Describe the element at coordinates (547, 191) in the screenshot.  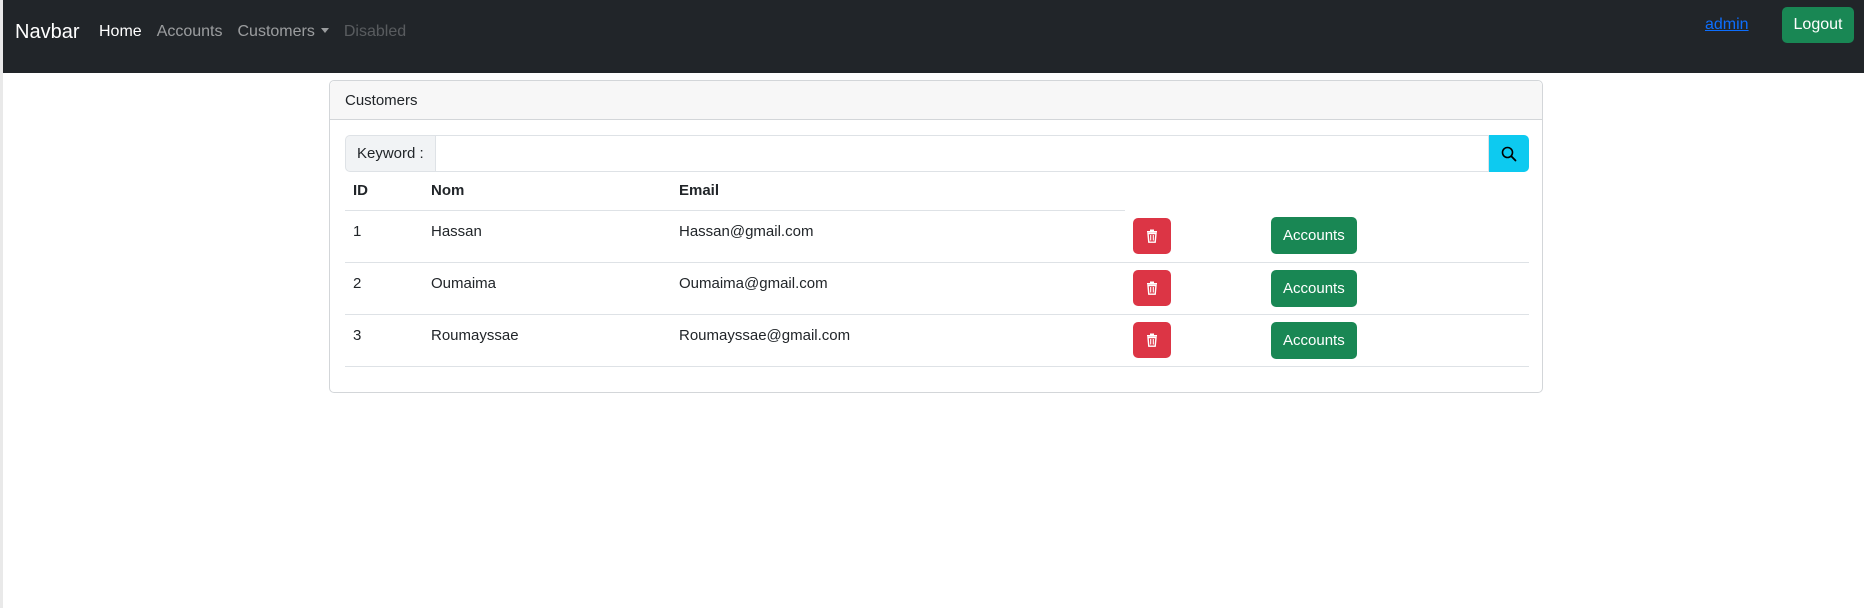
I see `column-header-nom: Nom` at that location.